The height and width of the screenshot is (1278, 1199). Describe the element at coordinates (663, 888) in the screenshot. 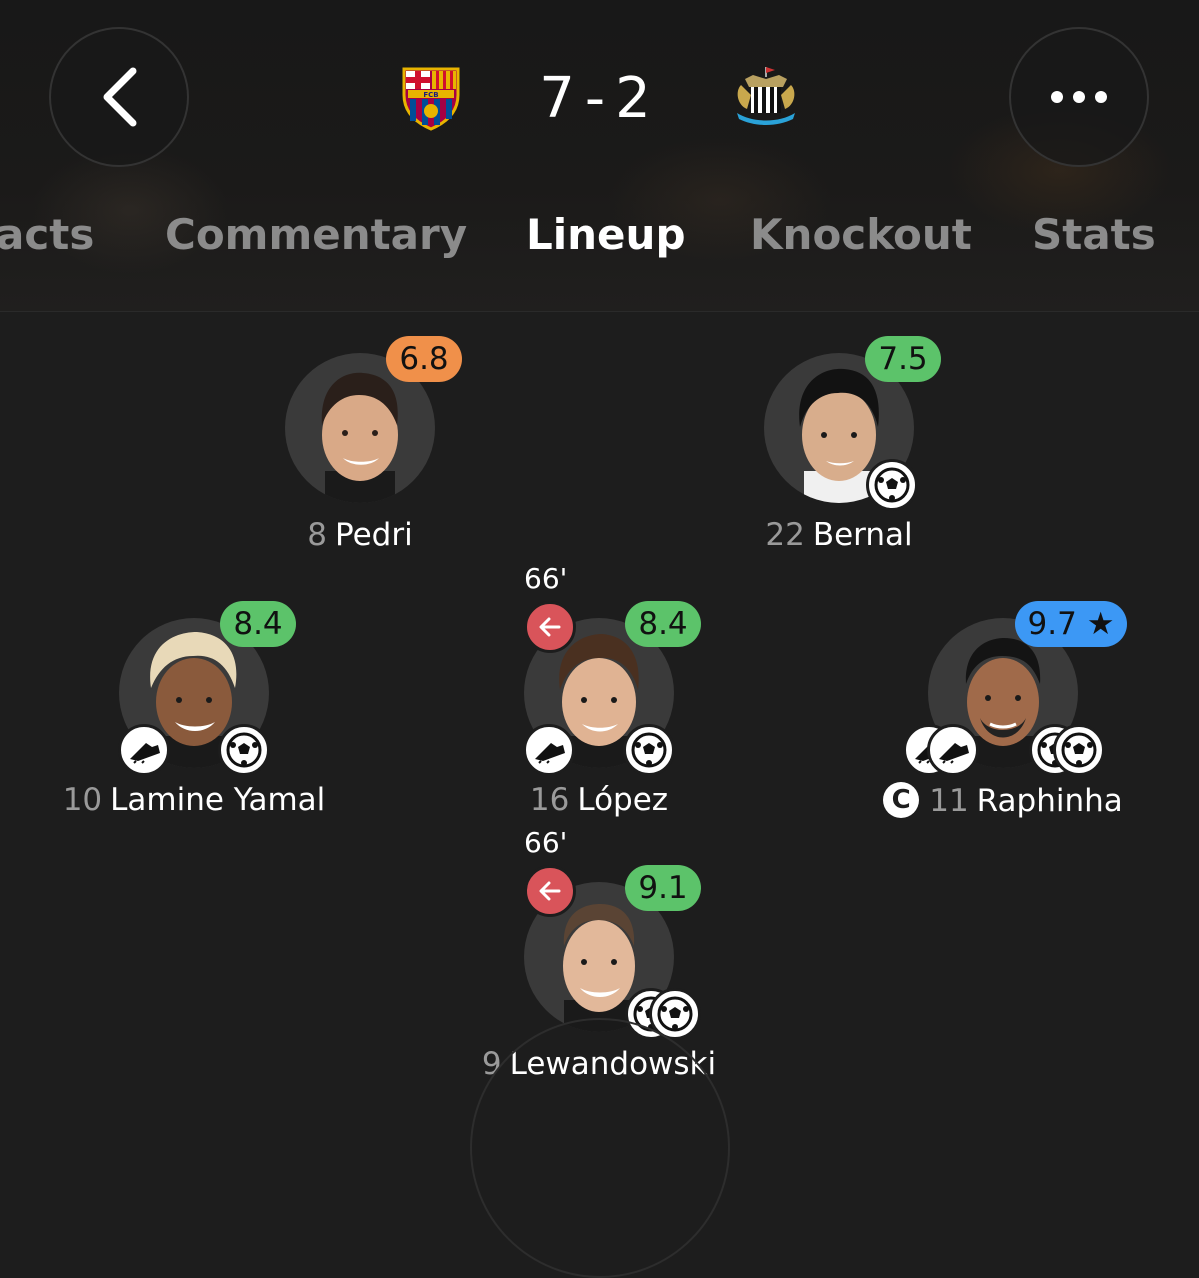

I see `rating-badge: 9.1` at that location.